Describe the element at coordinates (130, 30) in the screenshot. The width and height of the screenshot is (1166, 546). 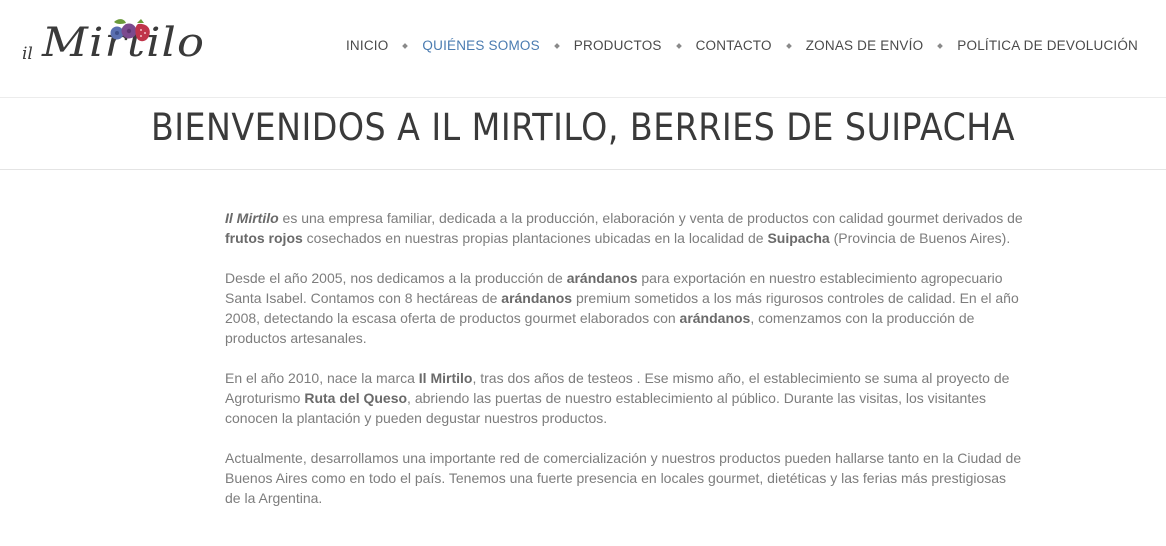
I see `berries-icon` at that location.